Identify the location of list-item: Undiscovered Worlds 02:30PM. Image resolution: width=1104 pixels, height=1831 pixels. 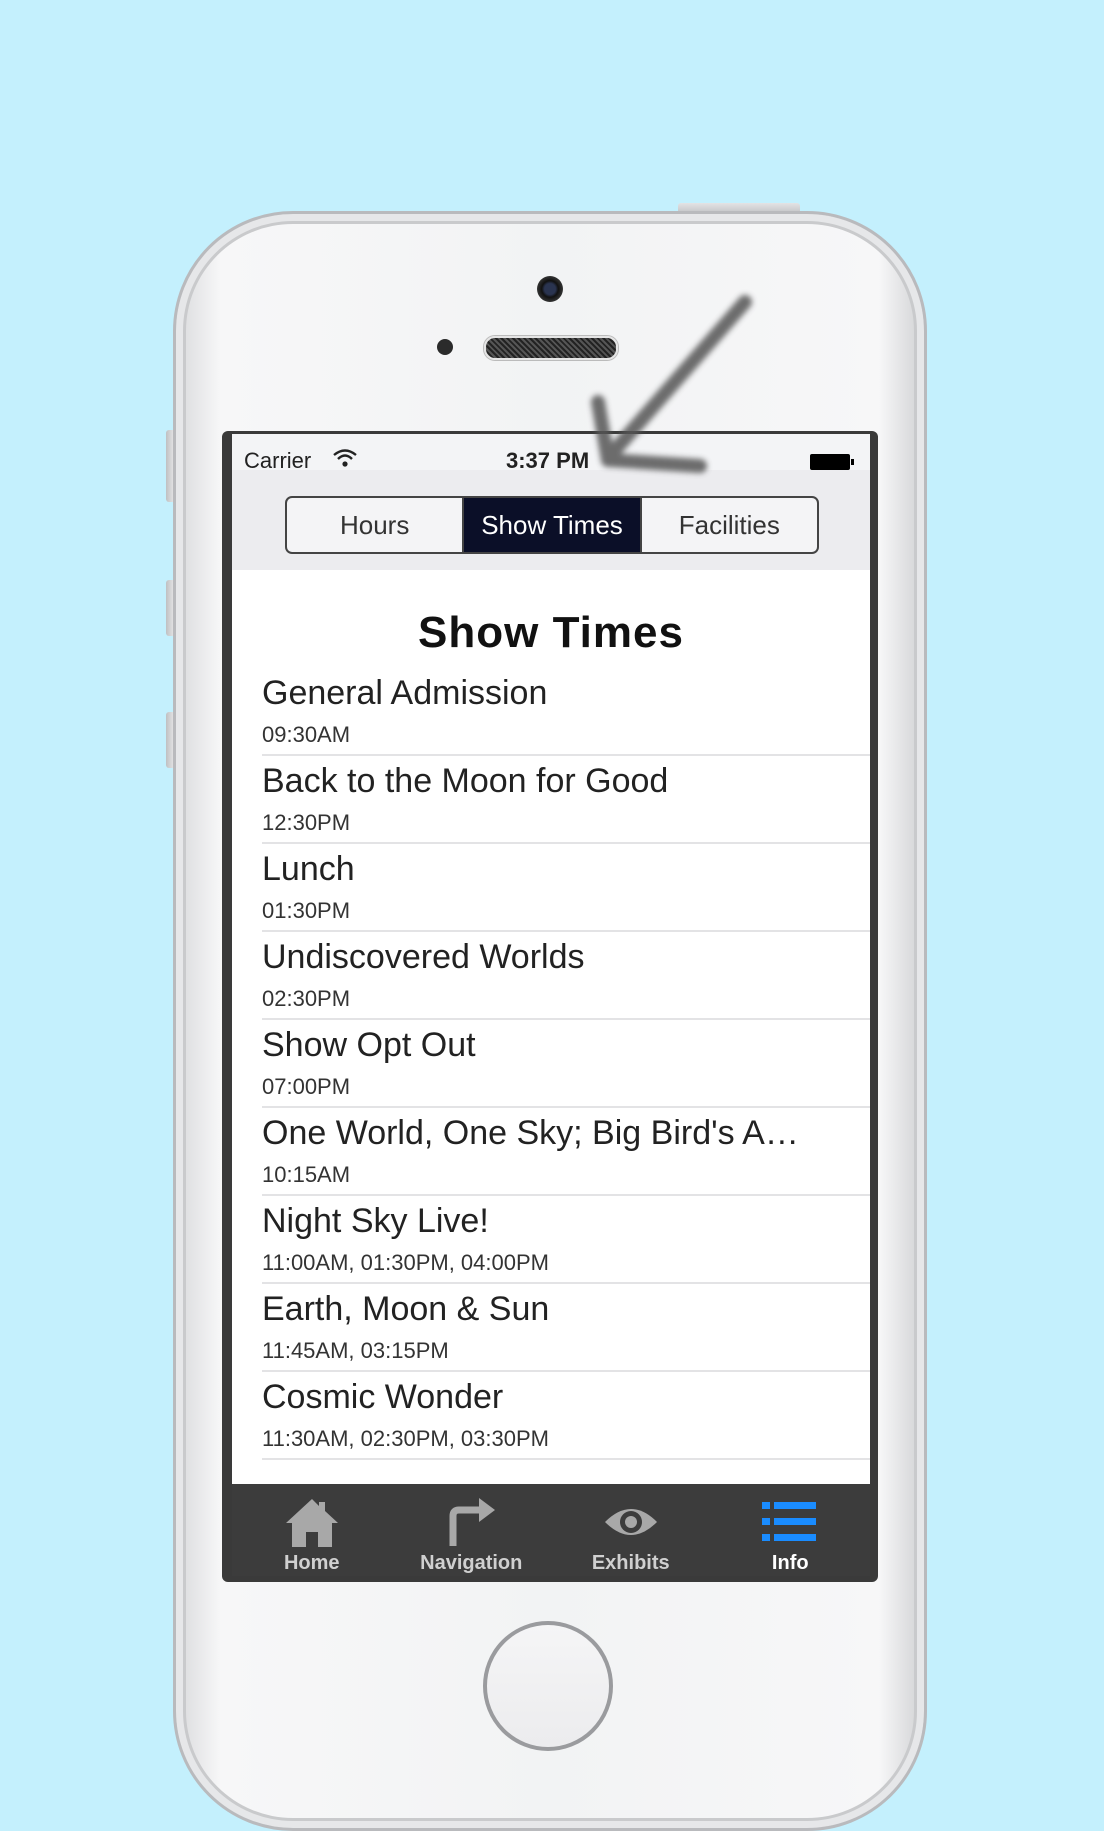
(566, 976).